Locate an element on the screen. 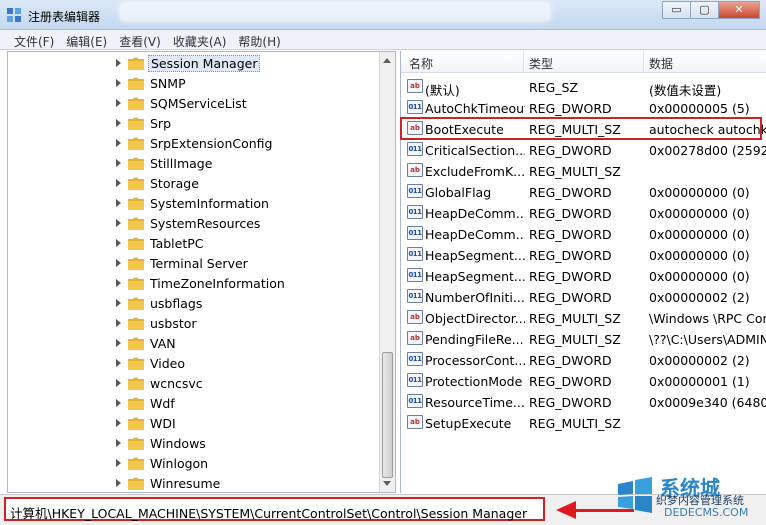 The width and height of the screenshot is (766, 525). tree-item-label: SystemResources is located at coordinates (205, 223).